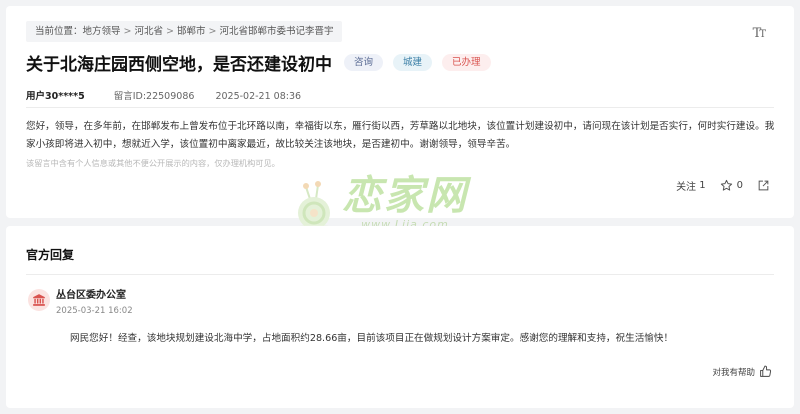  Describe the element at coordinates (759, 33) in the screenshot. I see `font-size-icon: TT` at that location.